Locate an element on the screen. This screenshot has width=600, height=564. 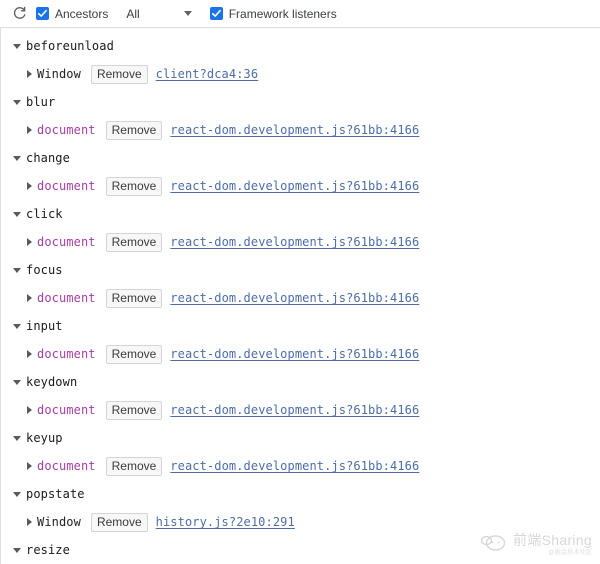
ancestors-checkbox-group: Ancestors is located at coordinates (72, 14).